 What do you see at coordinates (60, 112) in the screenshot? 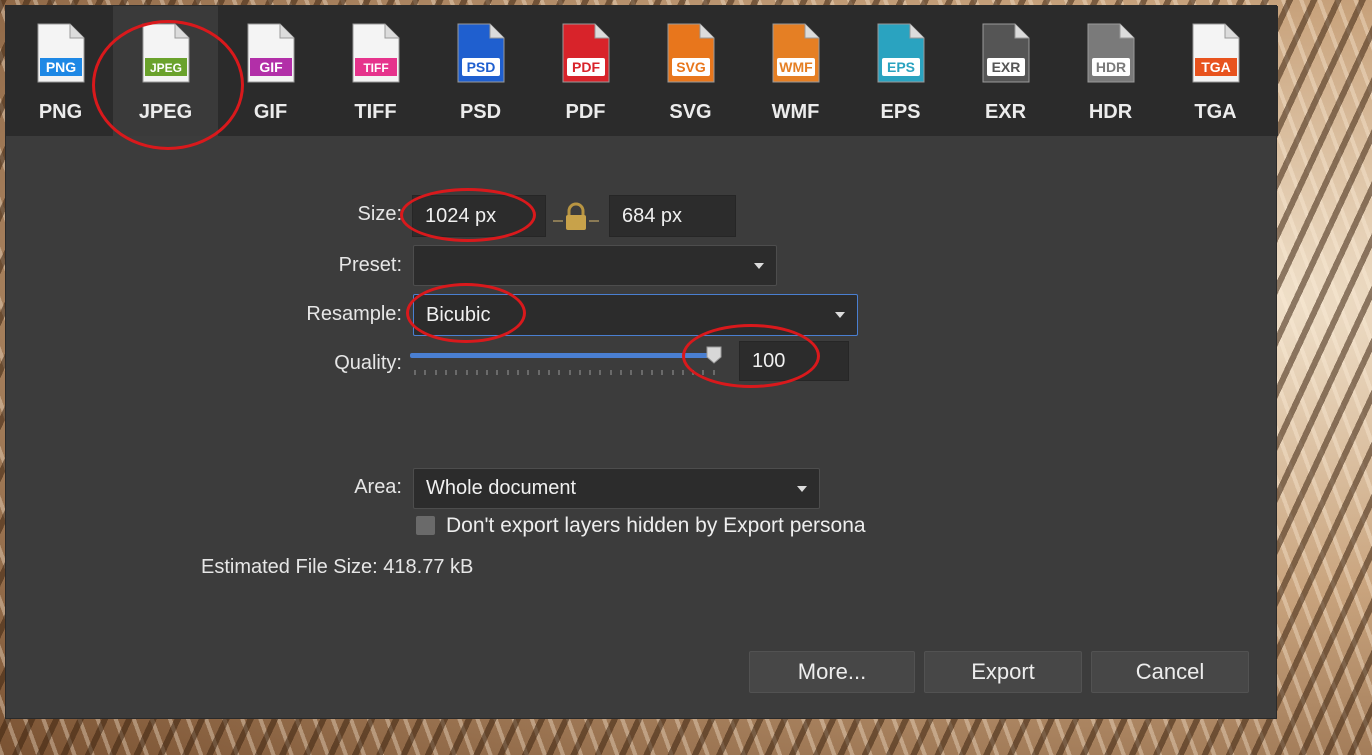
I see `format-label: PNG` at bounding box center [60, 112].